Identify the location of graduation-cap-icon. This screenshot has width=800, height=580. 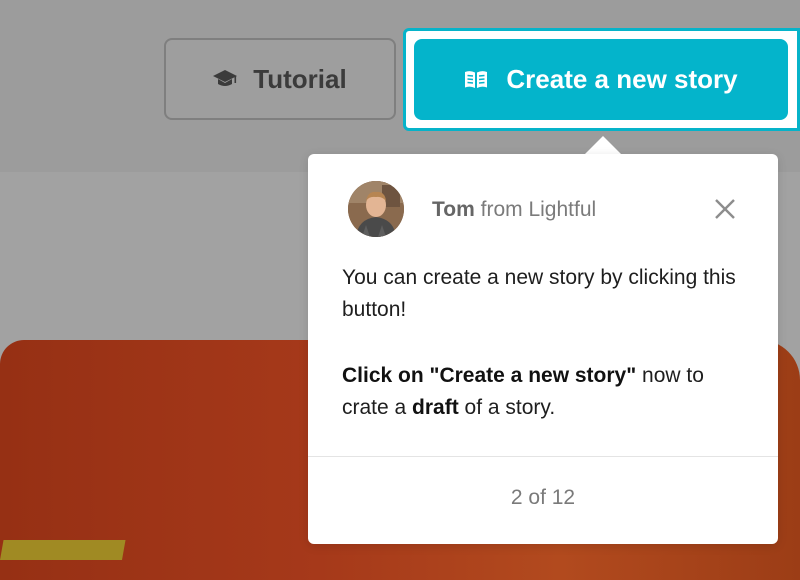
(225, 79).